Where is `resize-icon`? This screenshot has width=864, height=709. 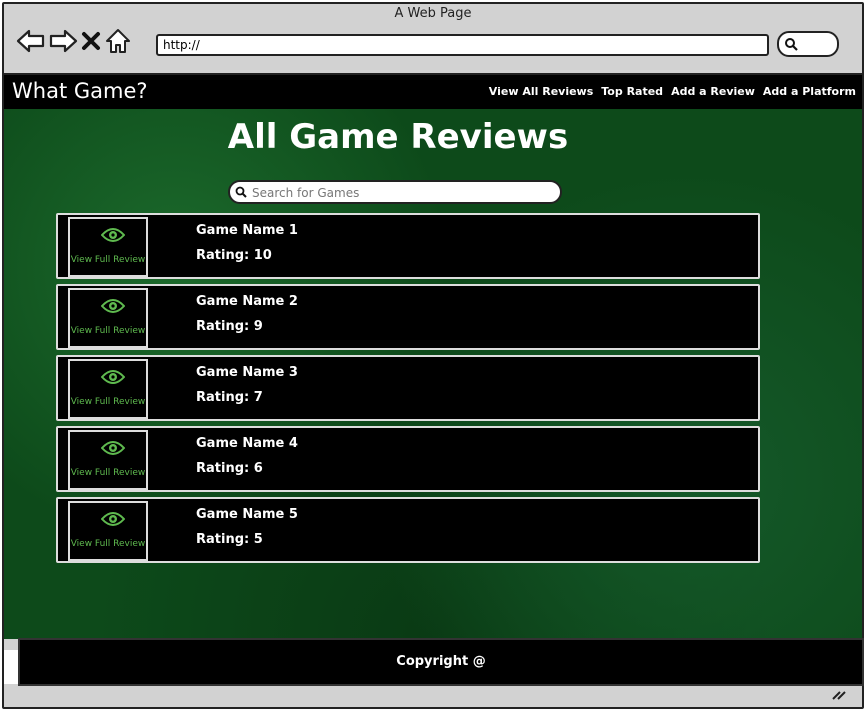
resize-icon is located at coordinates (838, 695).